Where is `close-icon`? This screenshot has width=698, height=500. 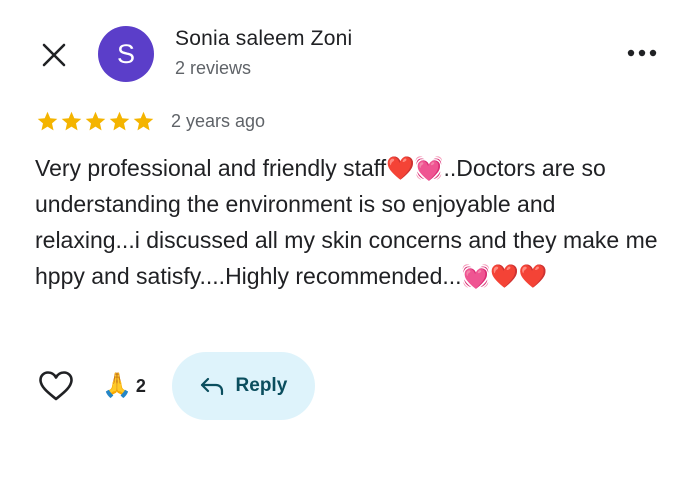
close-icon is located at coordinates (54, 55).